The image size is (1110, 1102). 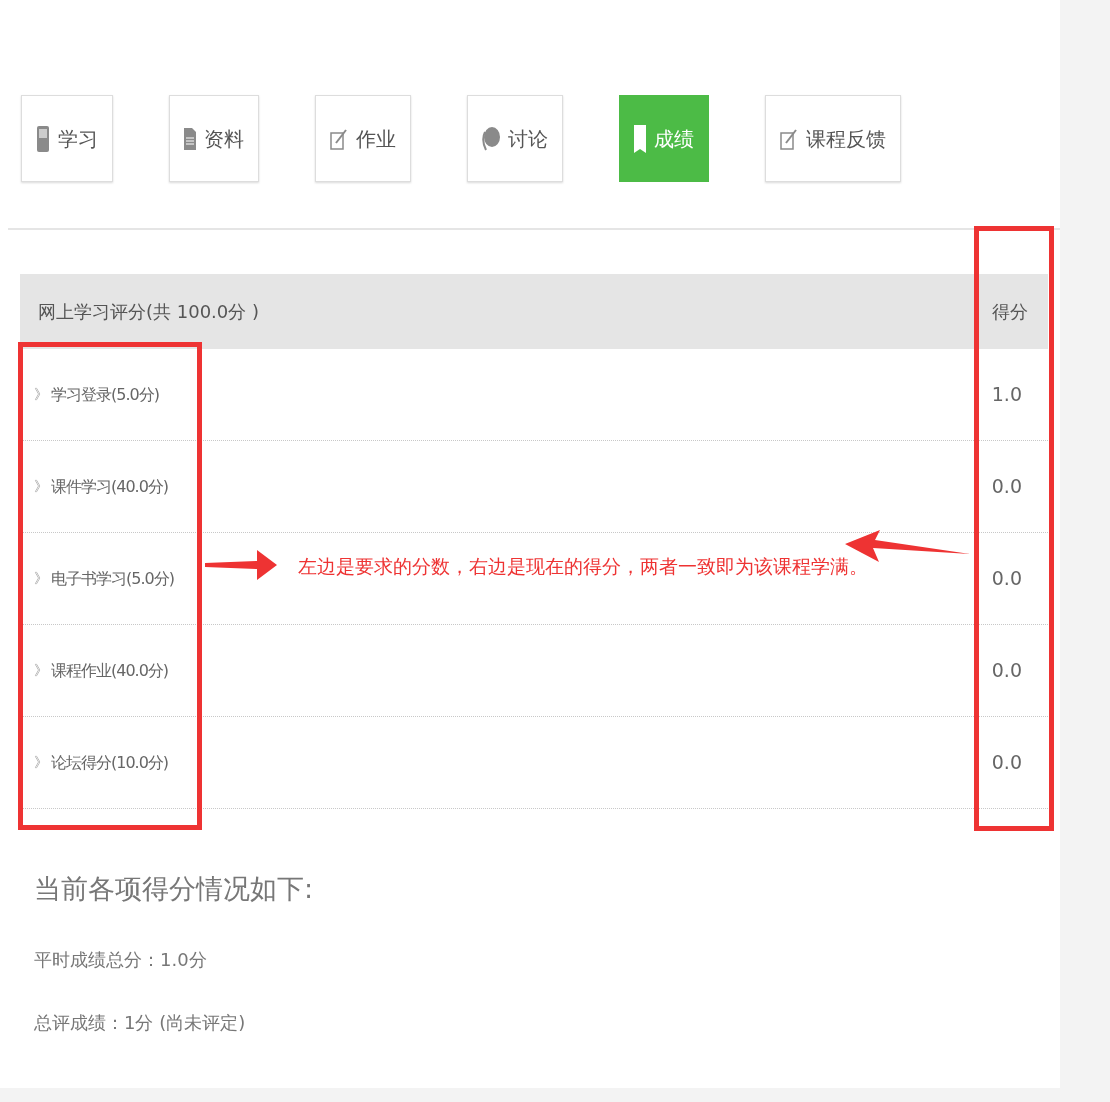 I want to click on table-cell-text: 课程作业(40.0分), so click(x=110, y=670).